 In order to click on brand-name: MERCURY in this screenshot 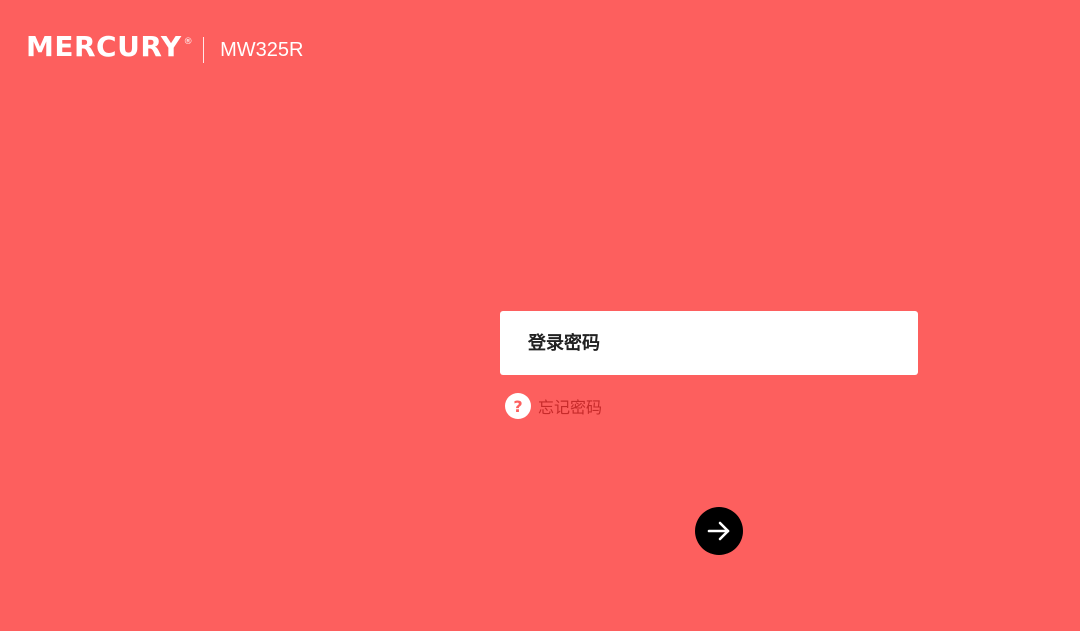, I will do `click(104, 46)`.